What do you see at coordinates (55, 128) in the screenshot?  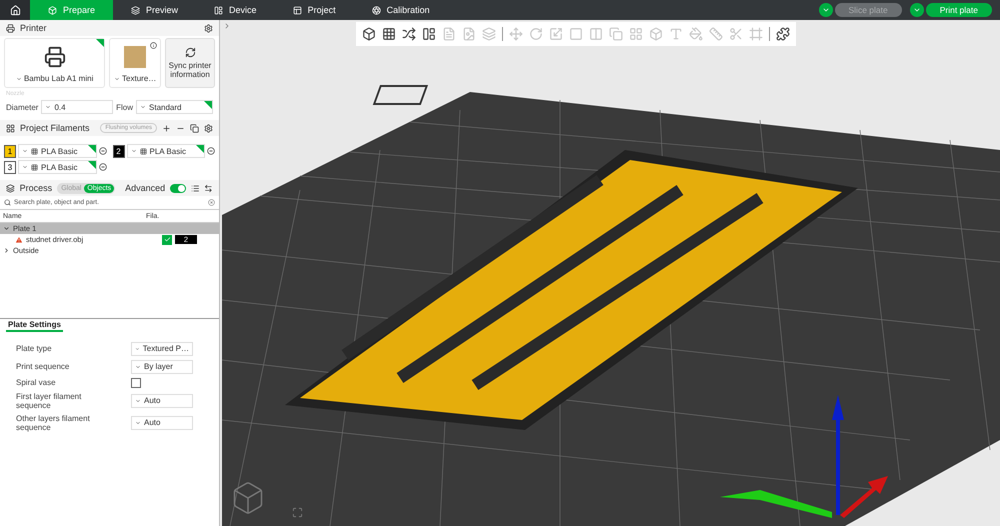 I see `section-title: Project Filaments` at bounding box center [55, 128].